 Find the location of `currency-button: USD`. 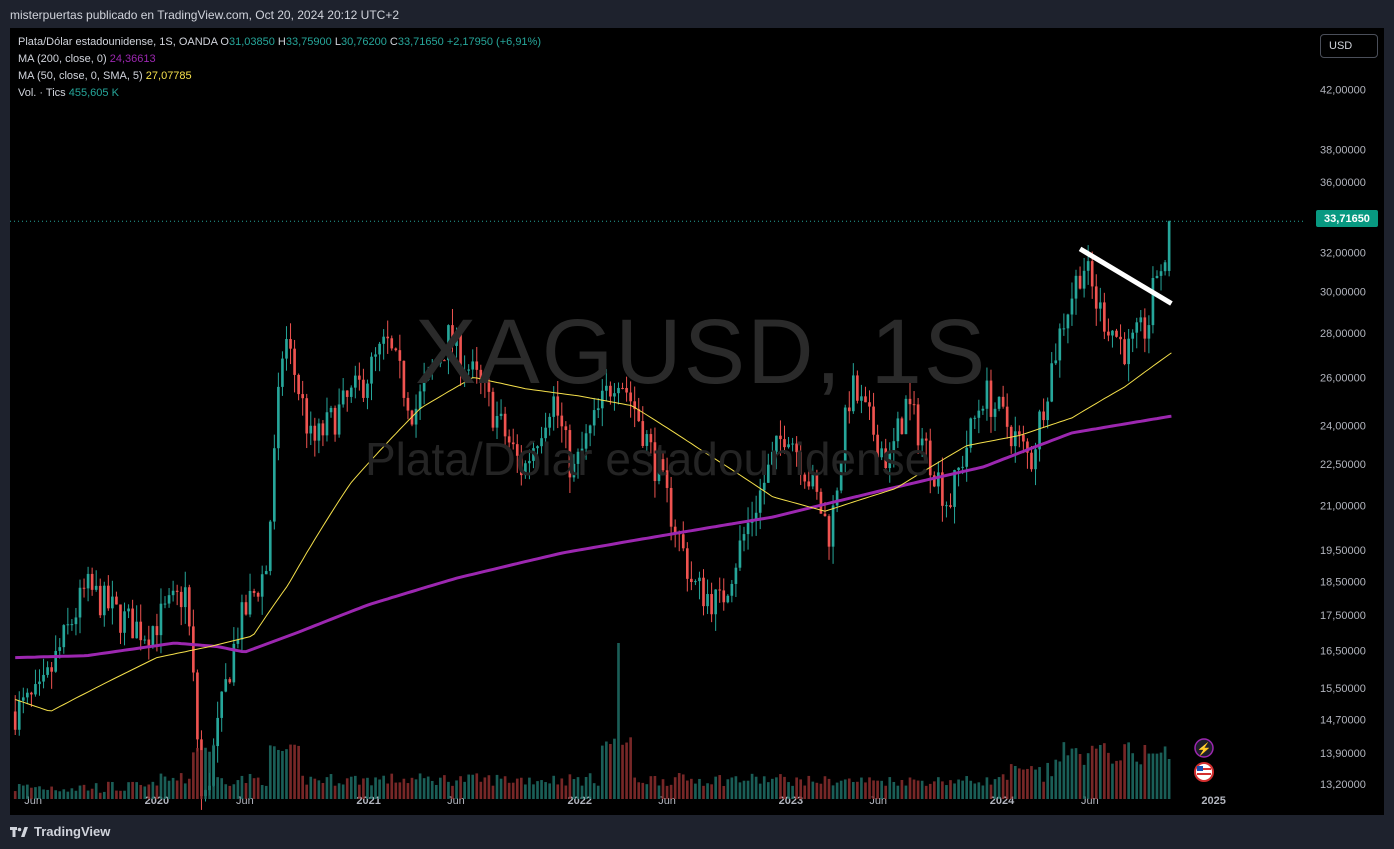

currency-button: USD is located at coordinates (1349, 46).